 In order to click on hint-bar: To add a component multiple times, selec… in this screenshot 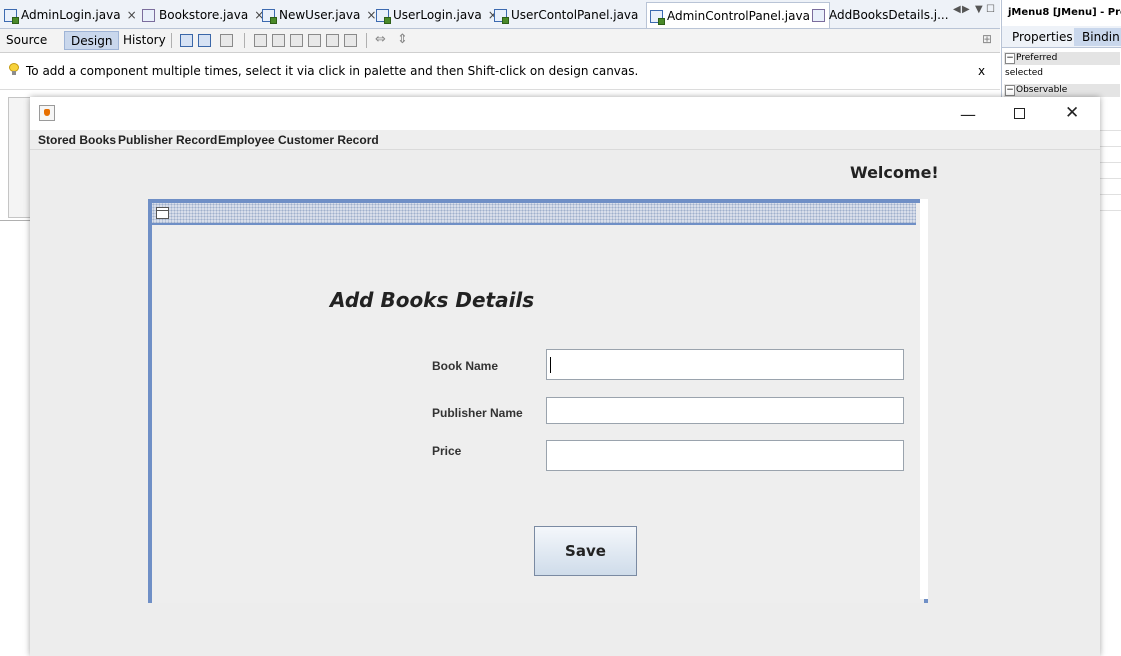, I will do `click(500, 71)`.